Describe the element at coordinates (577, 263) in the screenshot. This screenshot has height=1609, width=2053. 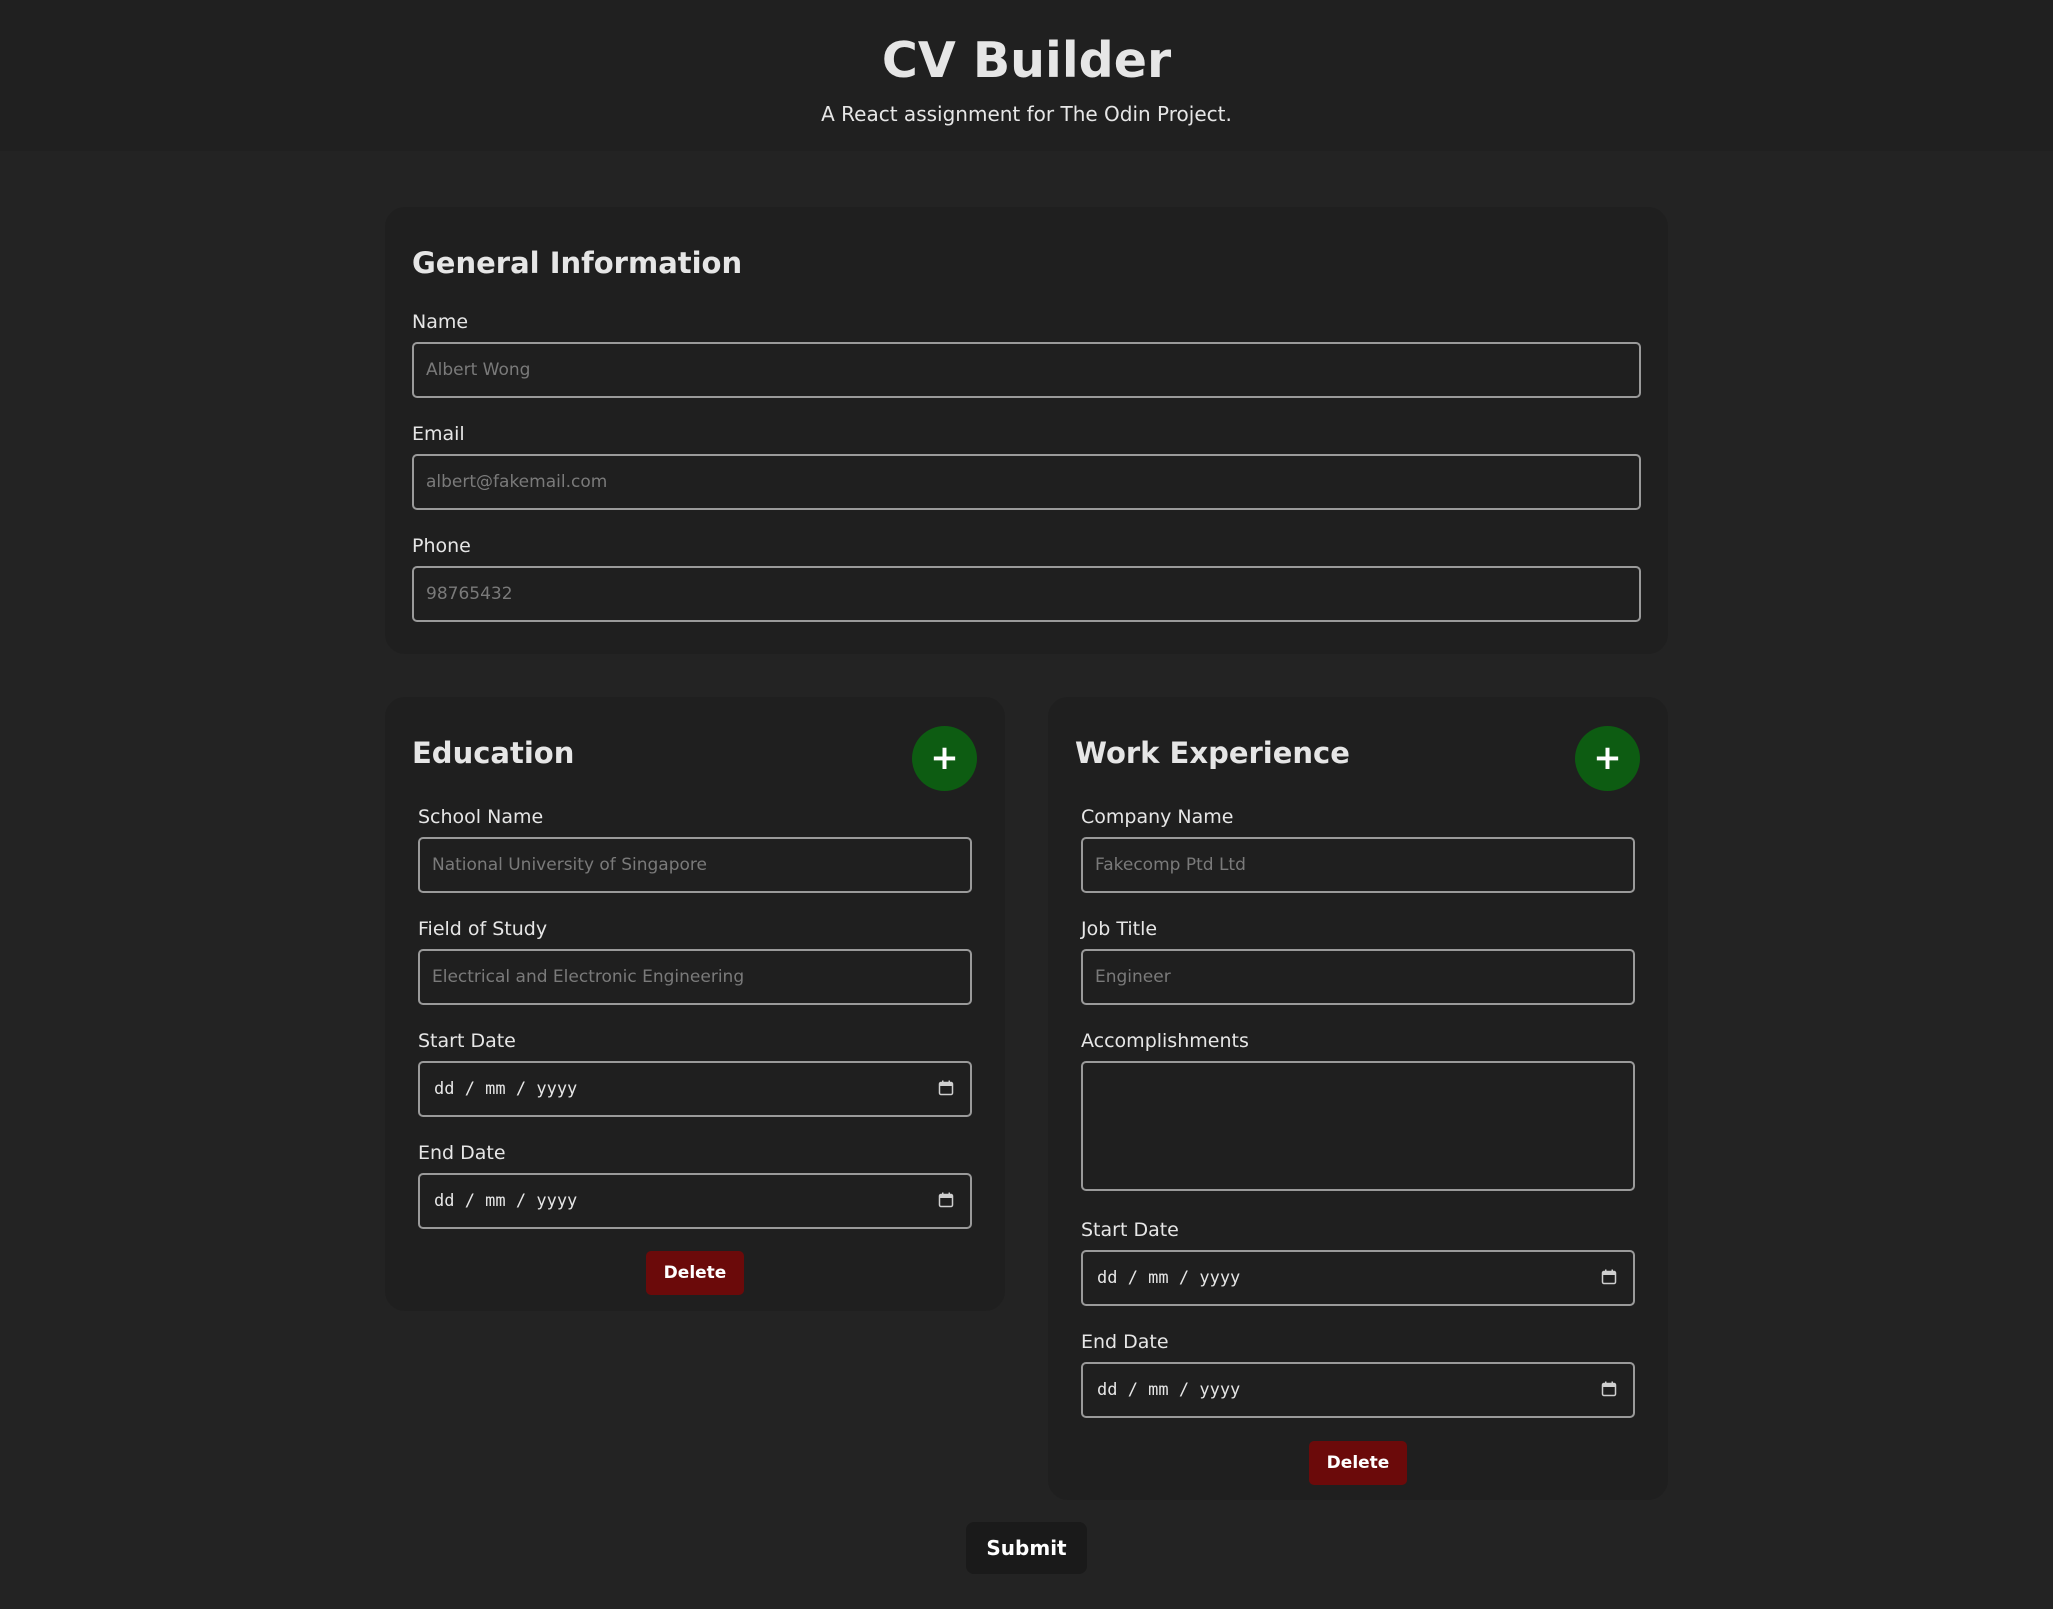
I see `general-information-title: General Information` at that location.